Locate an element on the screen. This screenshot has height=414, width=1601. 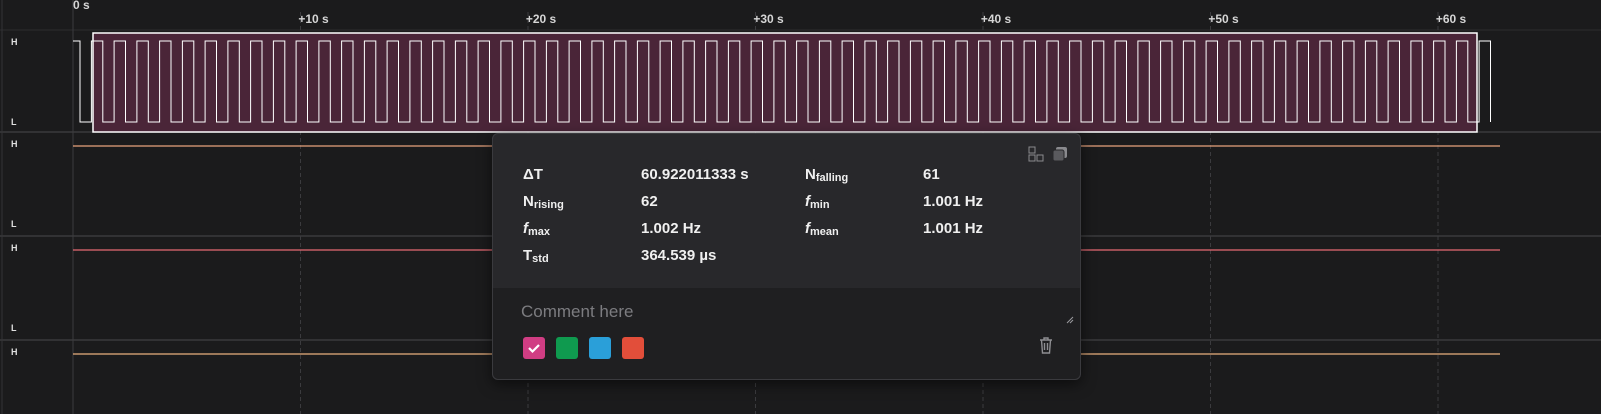
t-std-value: 364.539 µs is located at coordinates (679, 255).